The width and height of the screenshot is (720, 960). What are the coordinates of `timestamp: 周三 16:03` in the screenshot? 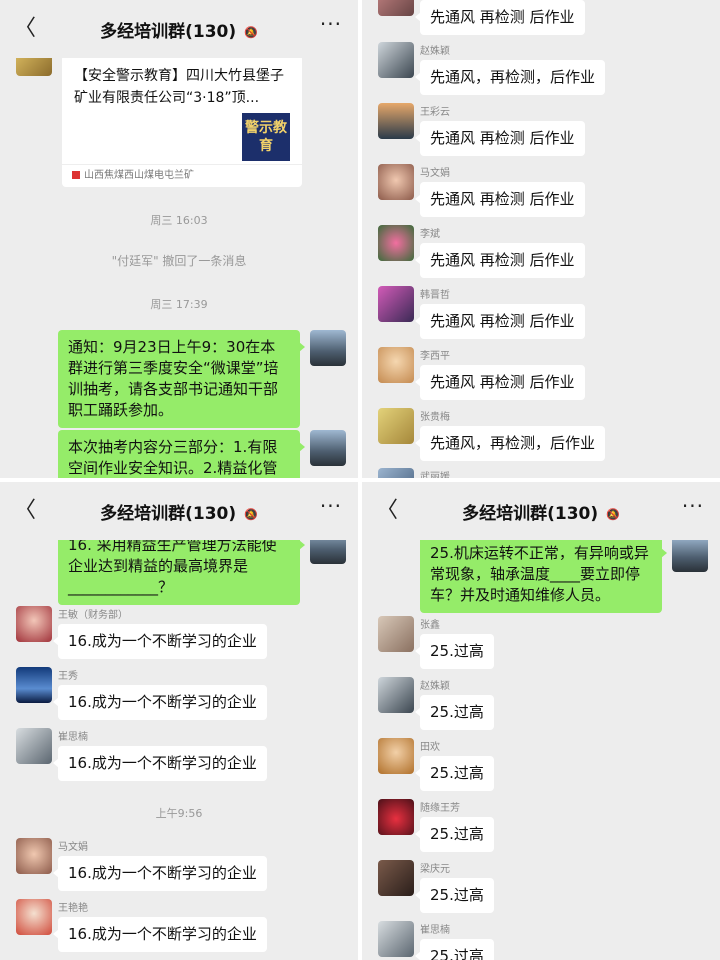 It's located at (179, 220).